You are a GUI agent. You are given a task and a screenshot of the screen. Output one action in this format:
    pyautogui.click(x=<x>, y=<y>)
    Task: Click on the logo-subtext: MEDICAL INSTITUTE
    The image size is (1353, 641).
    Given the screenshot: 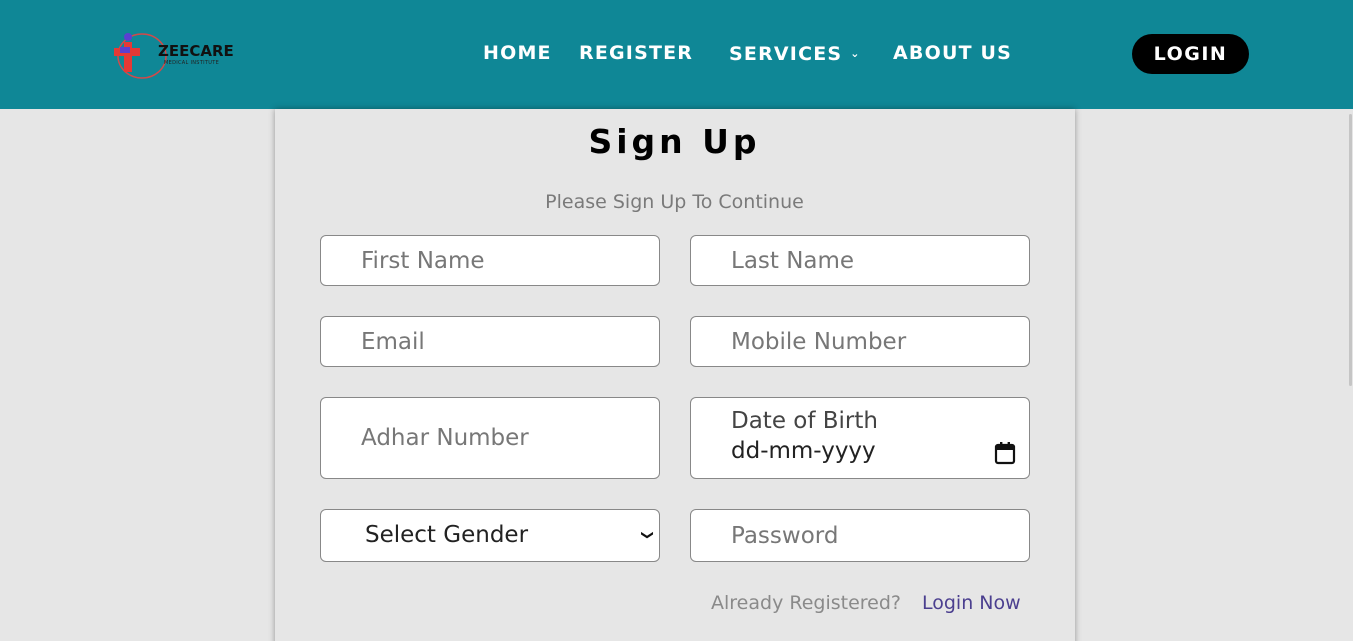 What is the action you would take?
    pyautogui.click(x=192, y=63)
    